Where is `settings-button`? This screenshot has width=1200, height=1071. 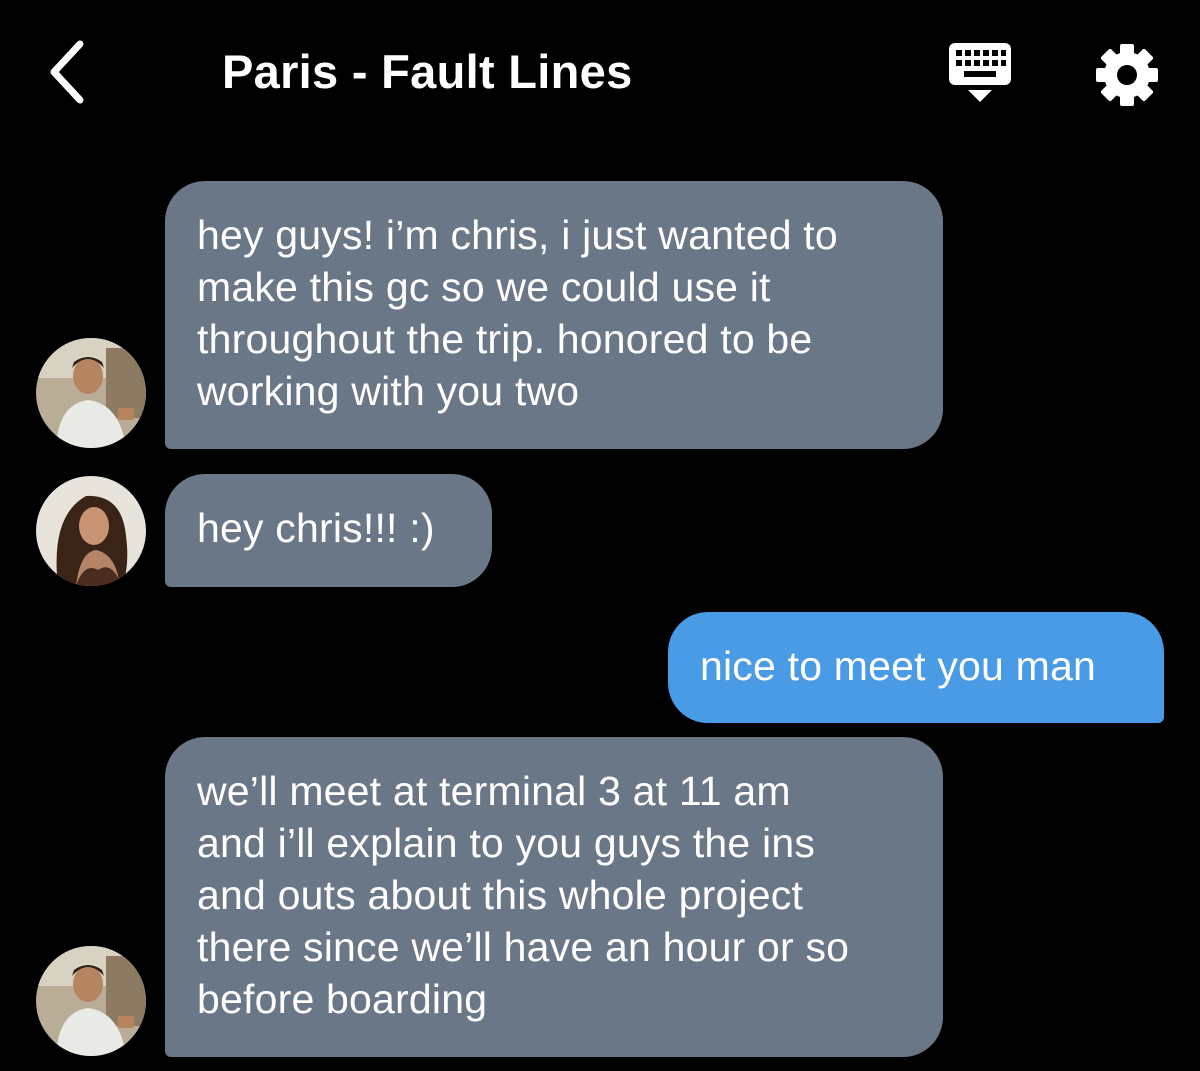
settings-button is located at coordinates (1127, 75).